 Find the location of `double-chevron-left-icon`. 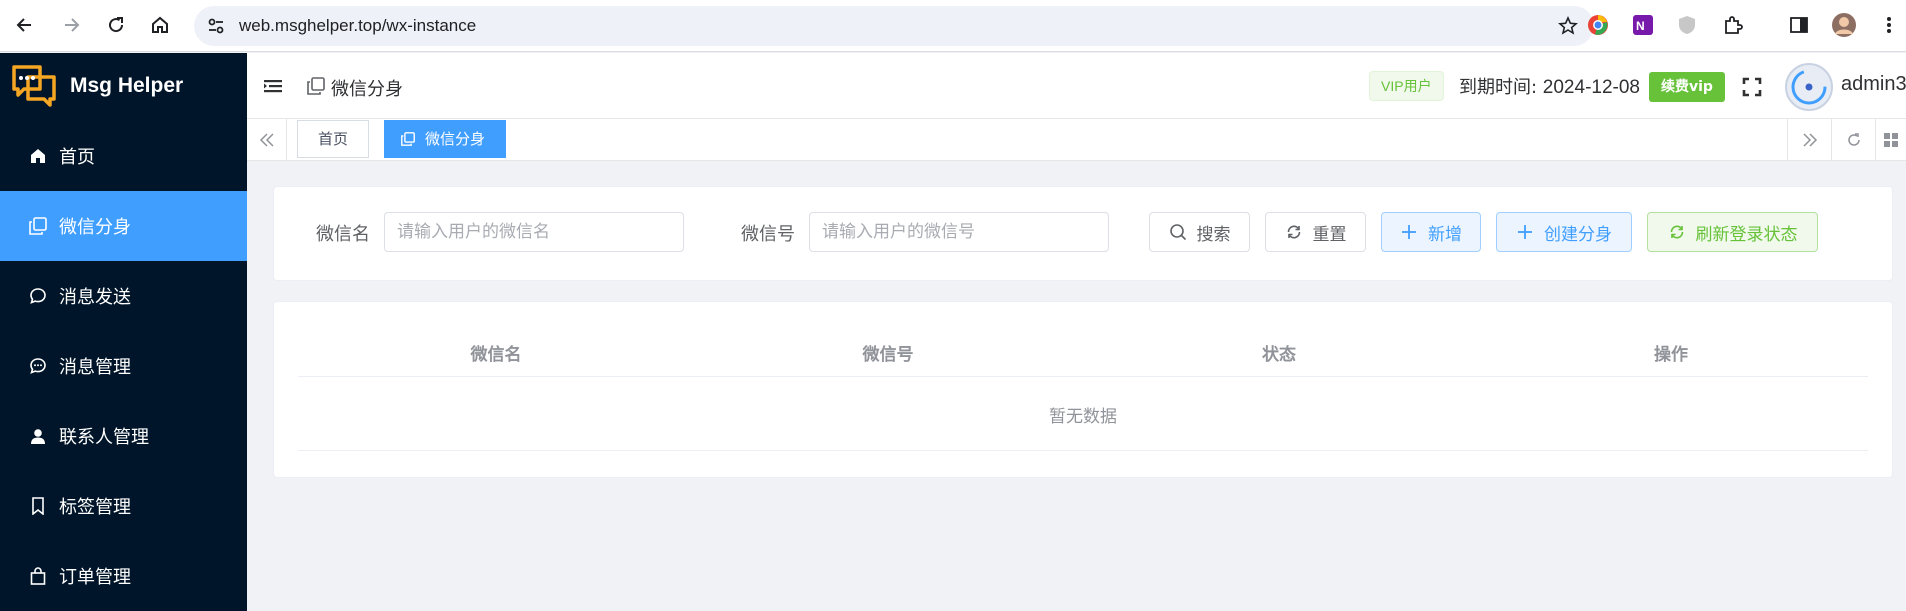

double-chevron-left-icon is located at coordinates (266, 140).